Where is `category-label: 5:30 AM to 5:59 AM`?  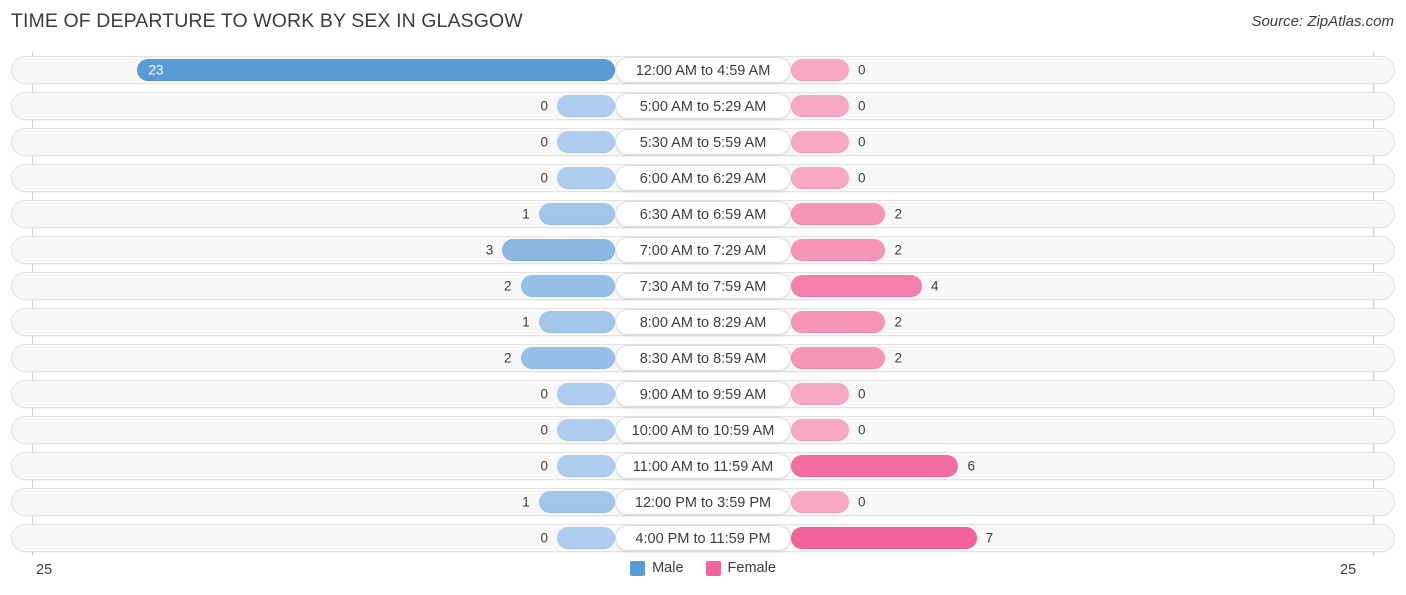
category-label: 5:30 AM to 5:59 AM is located at coordinates (703, 142).